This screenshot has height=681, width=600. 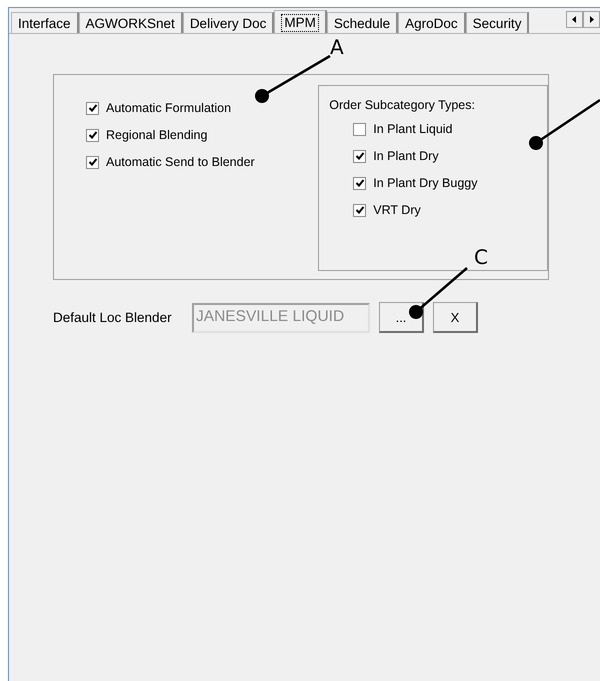 What do you see at coordinates (45, 22) in the screenshot?
I see `tab: Interface` at bounding box center [45, 22].